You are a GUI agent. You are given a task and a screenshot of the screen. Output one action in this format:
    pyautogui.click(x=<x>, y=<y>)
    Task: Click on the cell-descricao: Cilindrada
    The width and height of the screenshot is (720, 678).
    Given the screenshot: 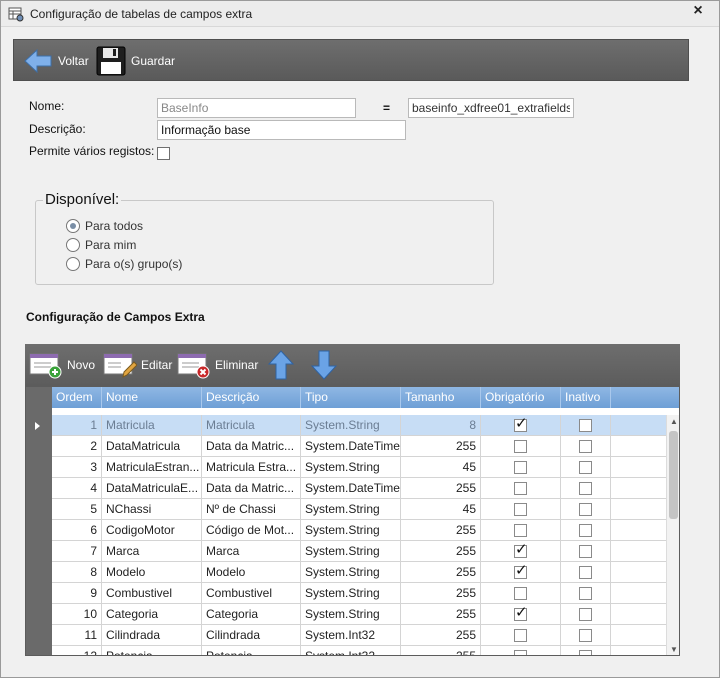 What is the action you would take?
    pyautogui.click(x=251, y=635)
    